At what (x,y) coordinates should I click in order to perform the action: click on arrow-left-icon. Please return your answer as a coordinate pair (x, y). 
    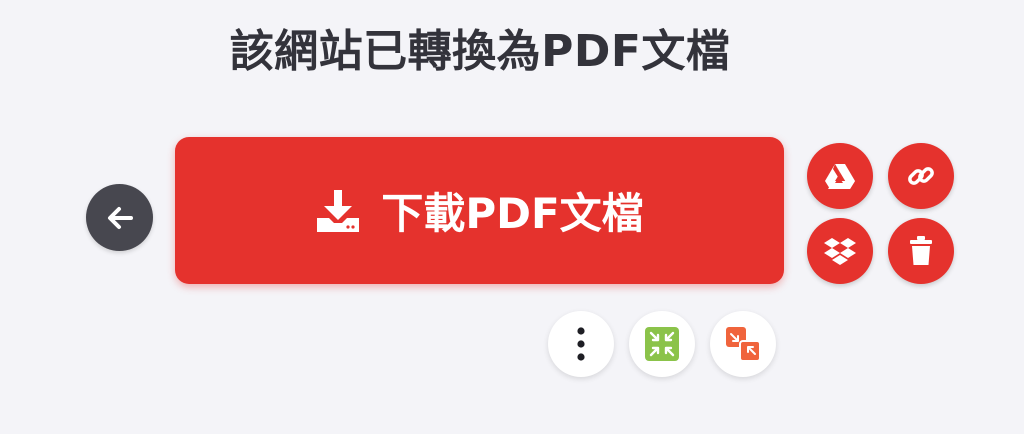
    Looking at the image, I should click on (120, 218).